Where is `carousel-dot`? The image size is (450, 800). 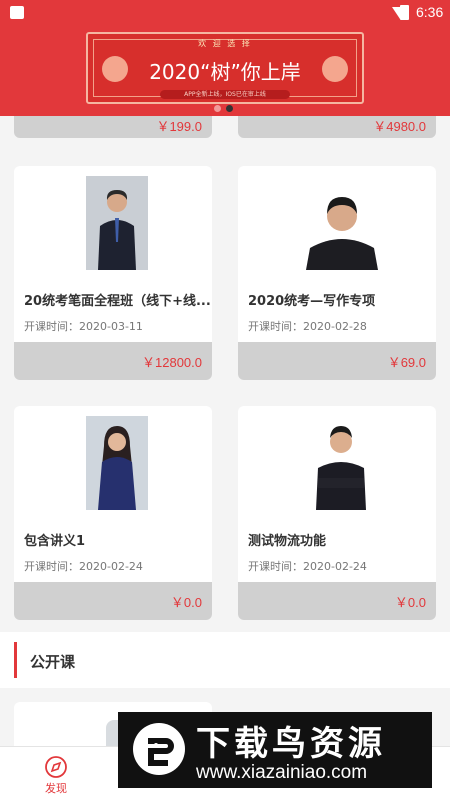 carousel-dot is located at coordinates (217, 108).